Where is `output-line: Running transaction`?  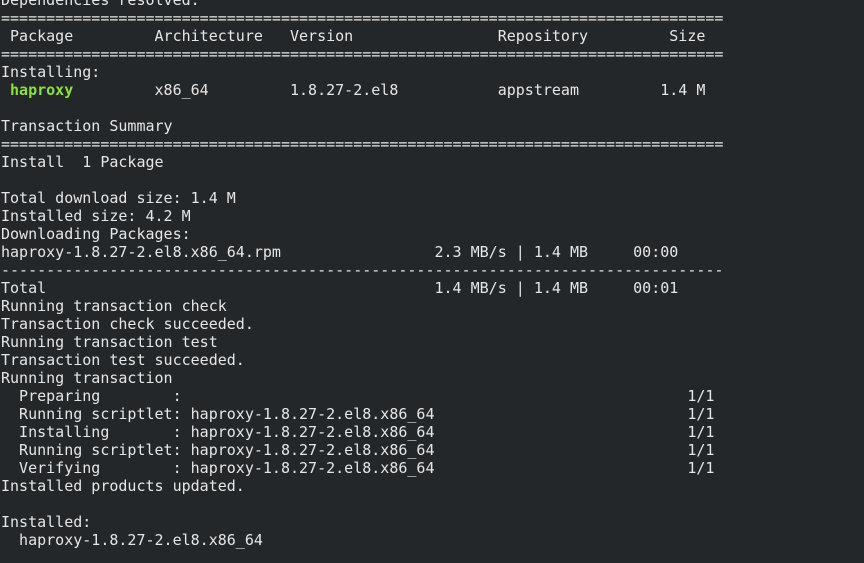 output-line: Running transaction is located at coordinates (87, 378).